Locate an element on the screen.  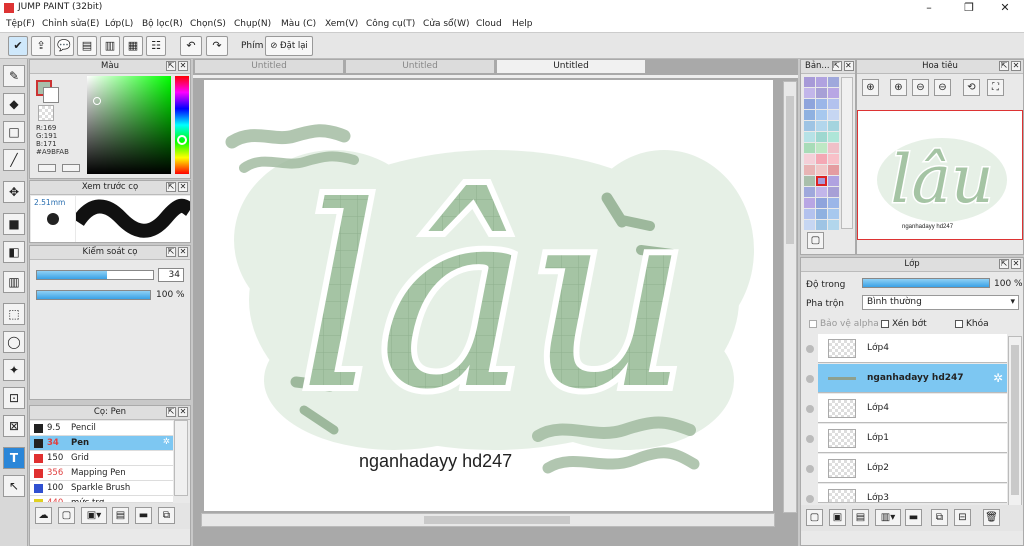
page-icon: ▥ is located at coordinates (110, 46).